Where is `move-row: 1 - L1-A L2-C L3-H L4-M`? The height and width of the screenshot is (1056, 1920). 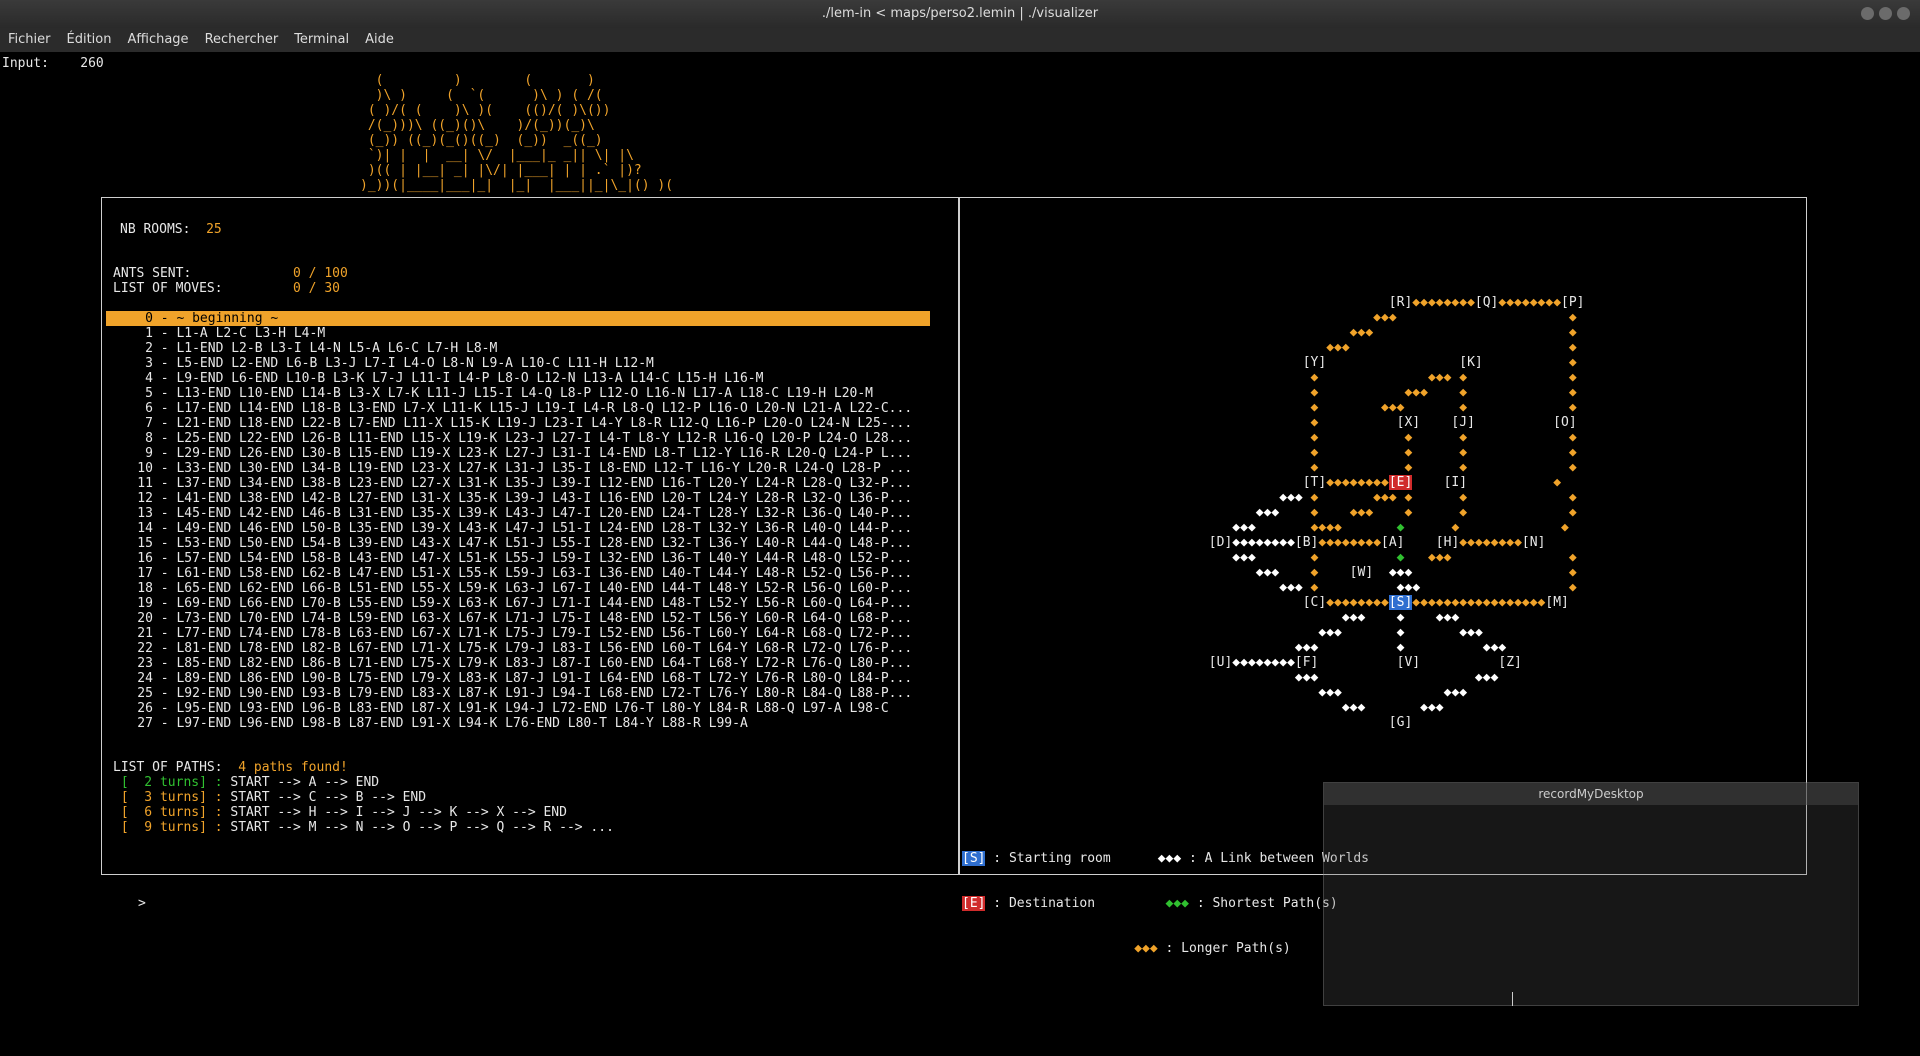
move-row: 1 - L1-A L2-C L3-H L4-M is located at coordinates (518, 333).